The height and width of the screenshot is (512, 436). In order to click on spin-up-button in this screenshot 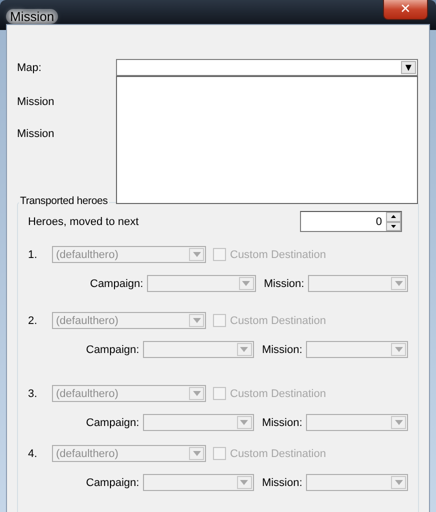, I will do `click(393, 217)`.